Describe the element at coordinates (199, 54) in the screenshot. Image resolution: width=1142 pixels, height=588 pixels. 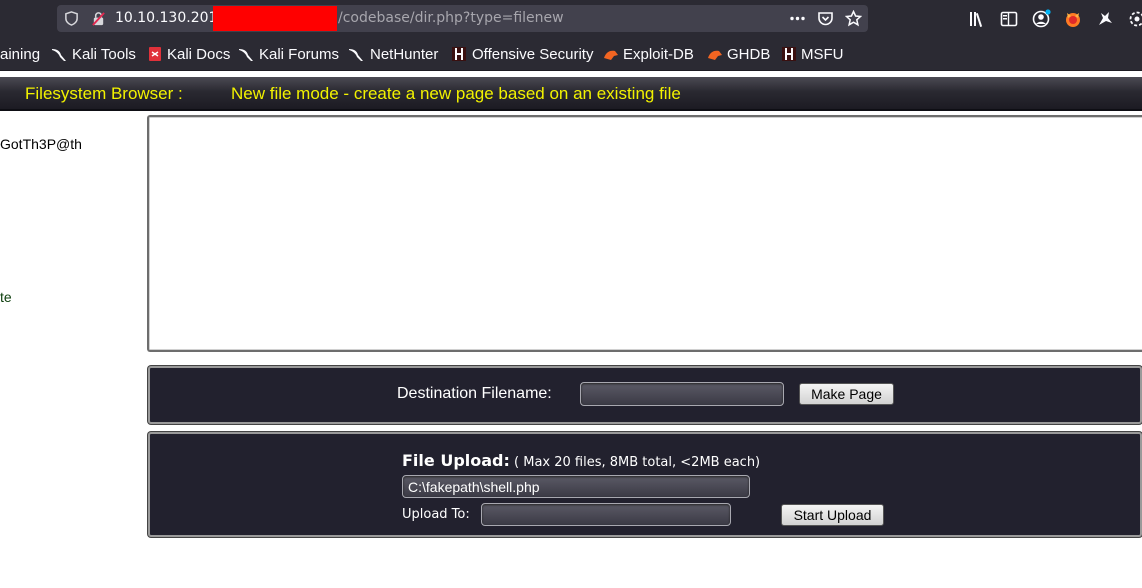
I see `bookmark-label: Kali Docs` at that location.